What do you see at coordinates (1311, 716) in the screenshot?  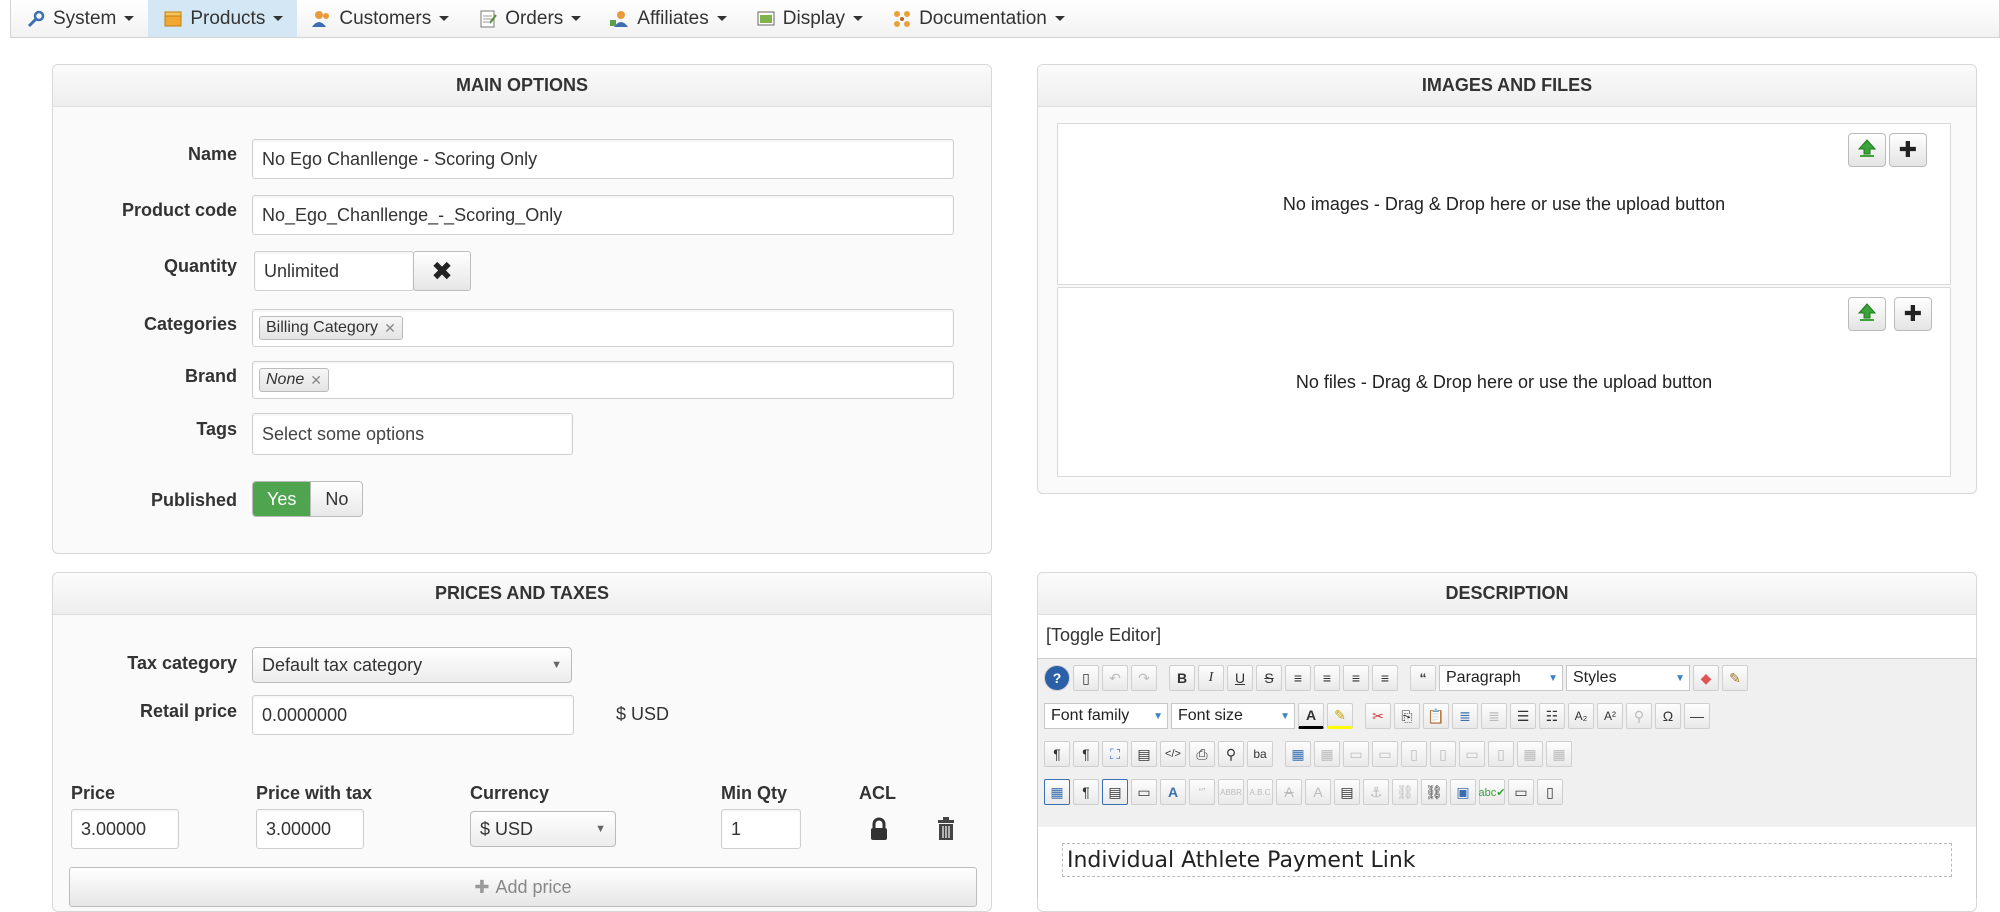 I see `text-color-icon: A` at bounding box center [1311, 716].